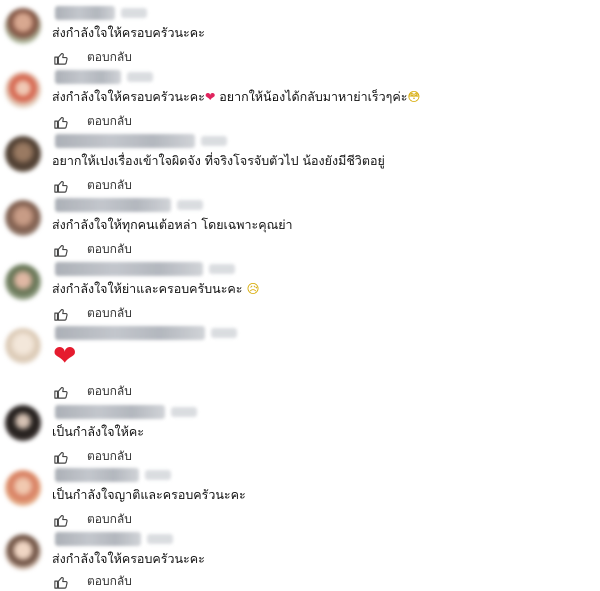  I want to click on comment-item: เป็นกำลังใจให้คะ ตอบกลับ, so click(300, 435).